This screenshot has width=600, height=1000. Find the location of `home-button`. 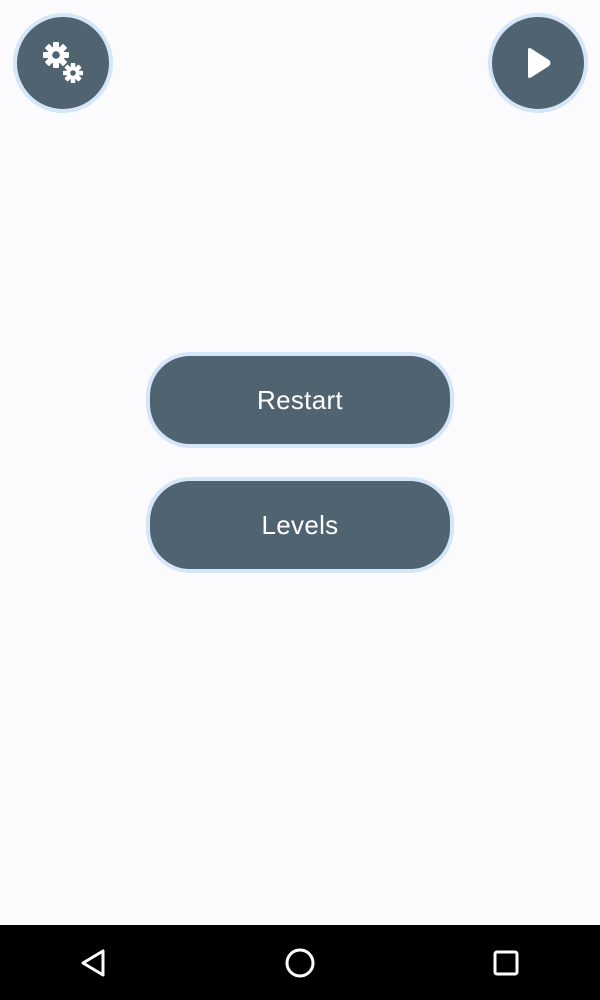

home-button is located at coordinates (300, 963).